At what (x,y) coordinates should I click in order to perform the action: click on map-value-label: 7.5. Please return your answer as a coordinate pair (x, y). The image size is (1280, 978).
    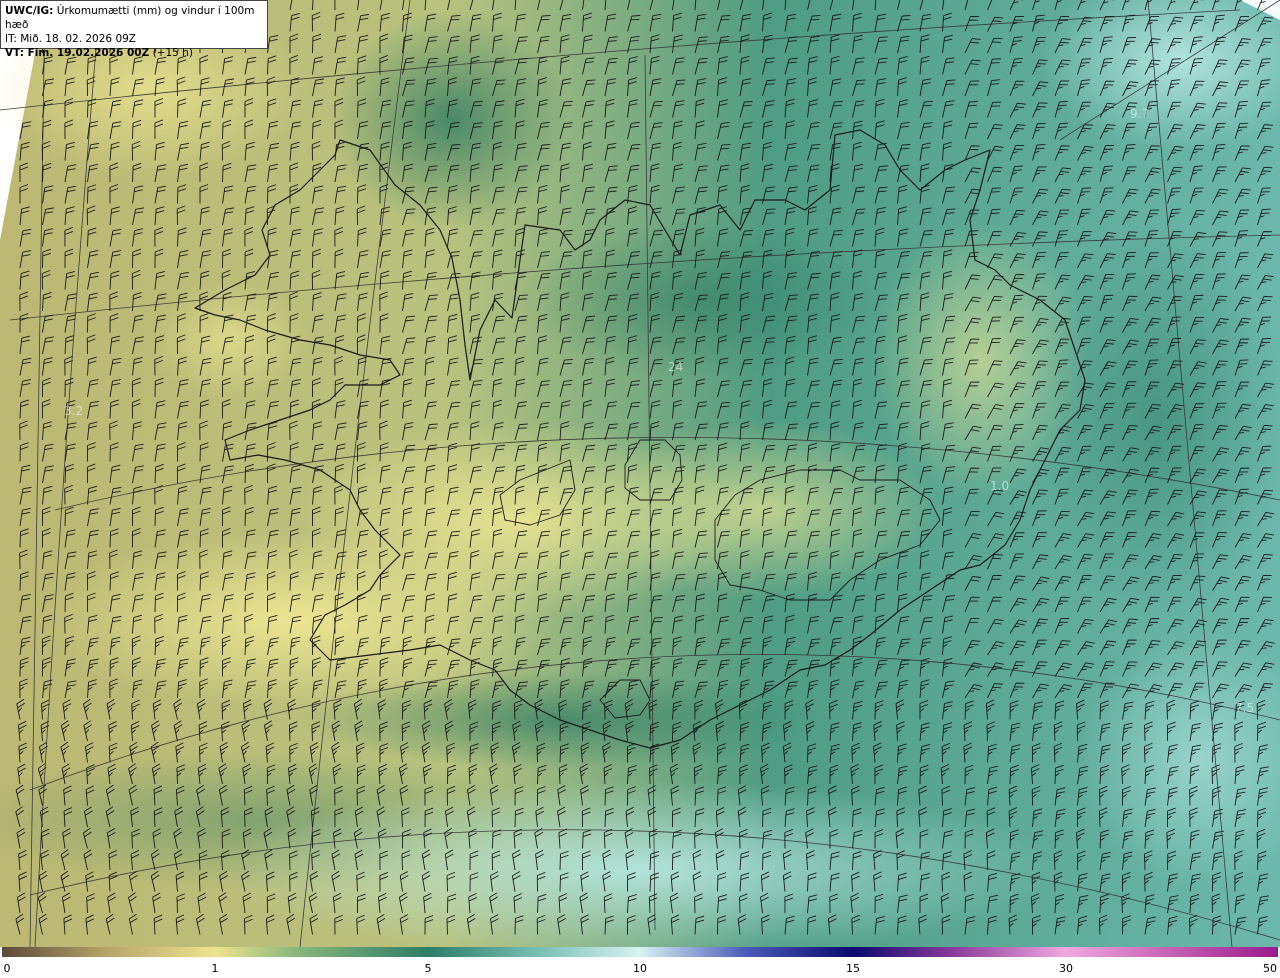
    Looking at the image, I should click on (1244, 708).